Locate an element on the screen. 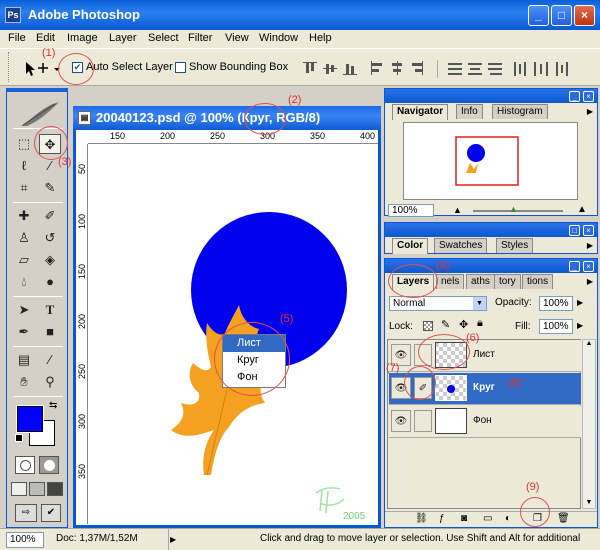  menu-select: Select is located at coordinates (163, 38).